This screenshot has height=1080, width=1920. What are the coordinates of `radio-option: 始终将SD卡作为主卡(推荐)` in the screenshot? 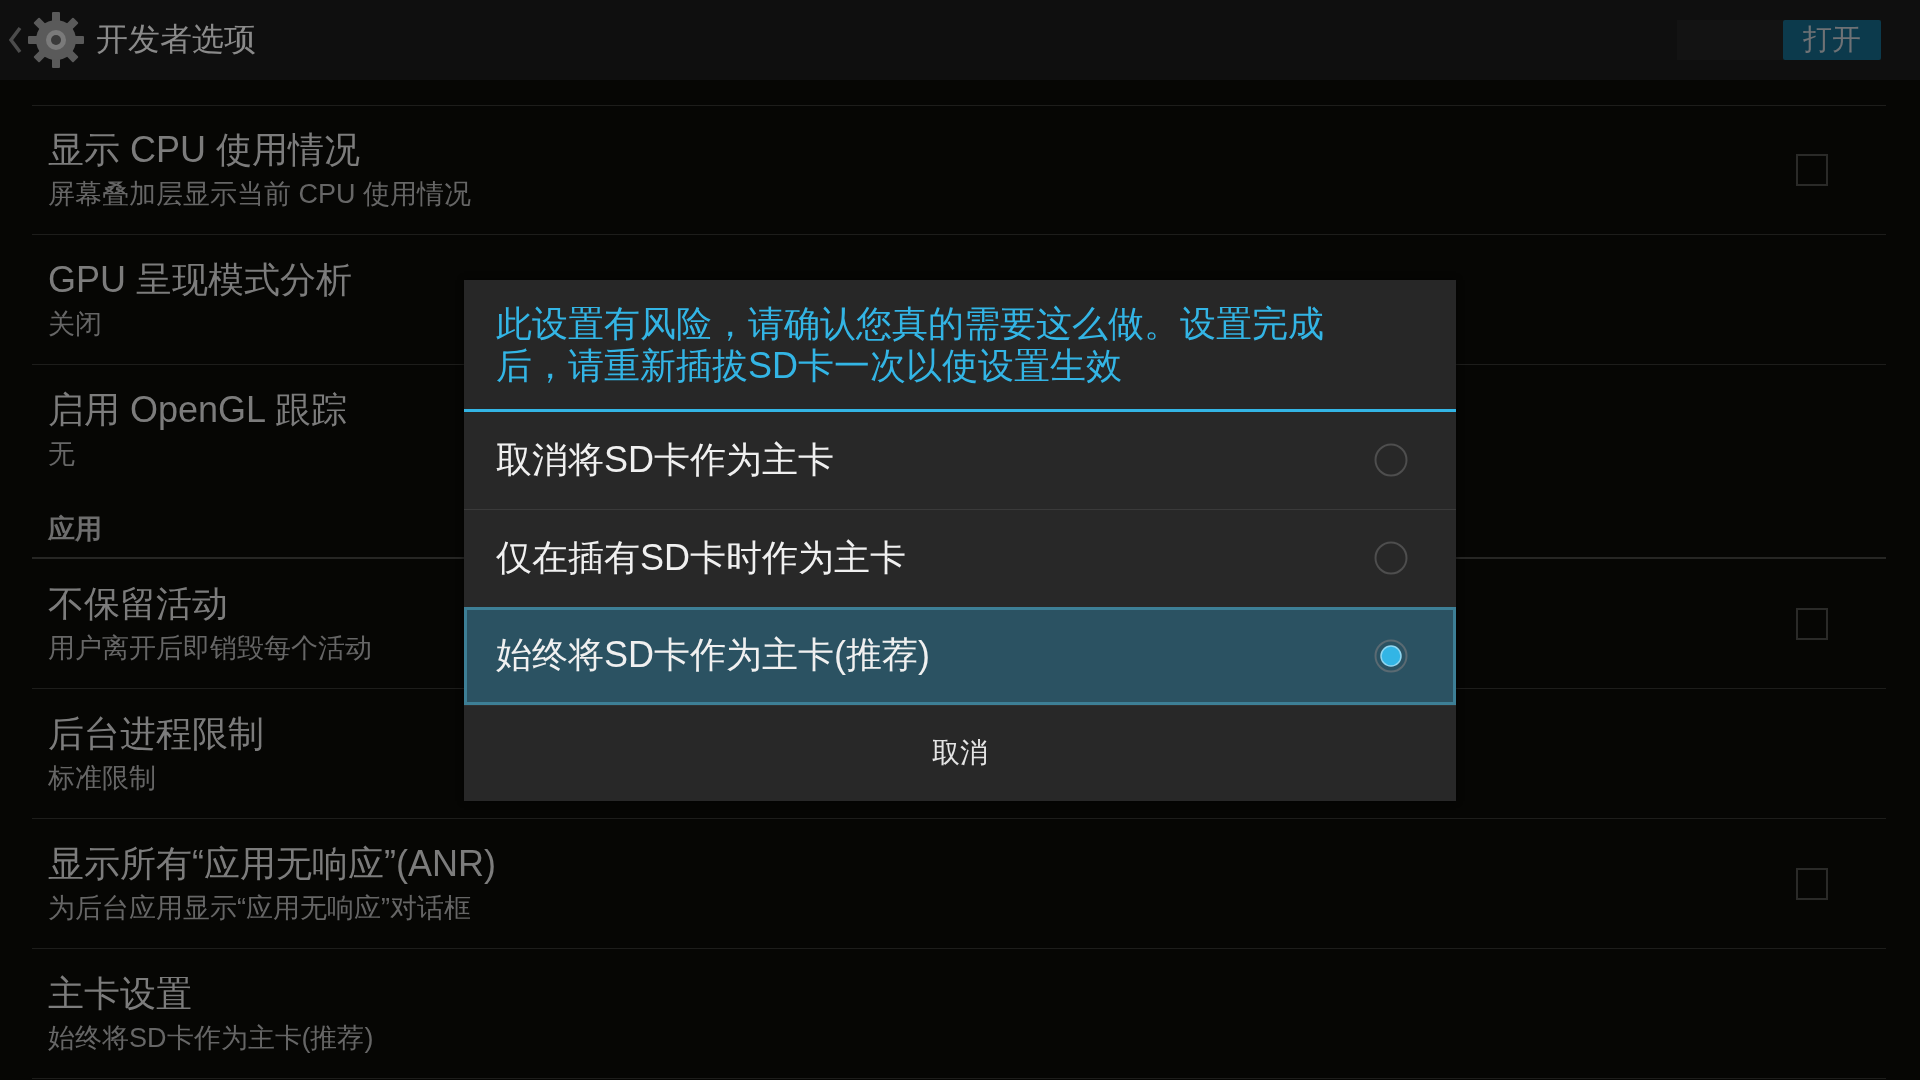 It's located at (960, 655).